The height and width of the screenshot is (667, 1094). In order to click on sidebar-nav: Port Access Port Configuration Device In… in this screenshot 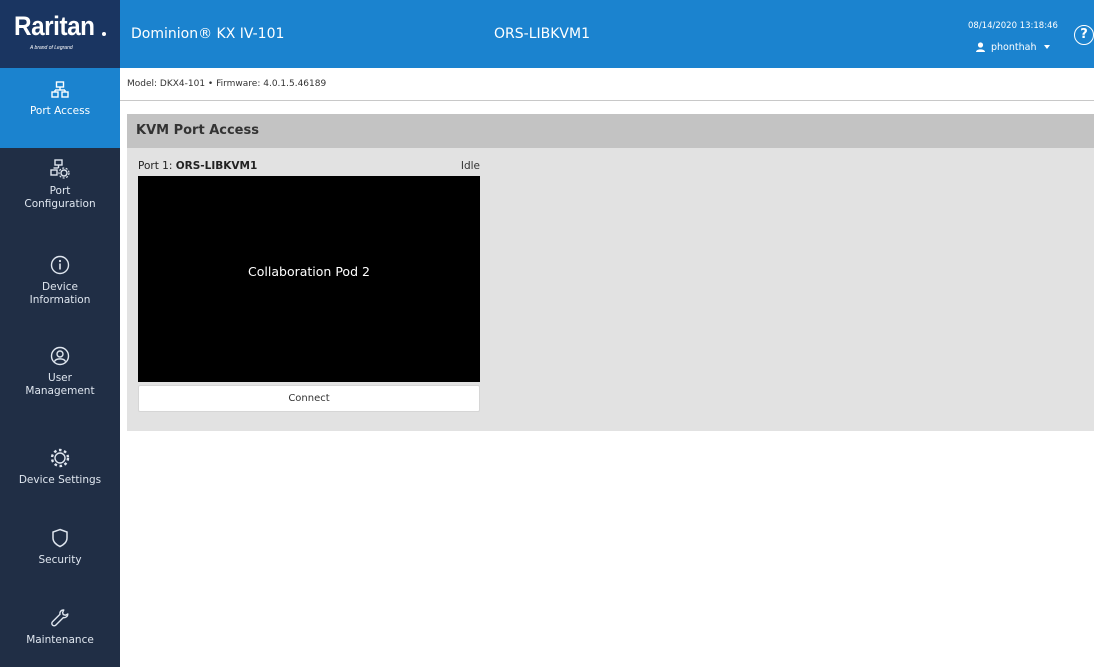, I will do `click(60, 367)`.